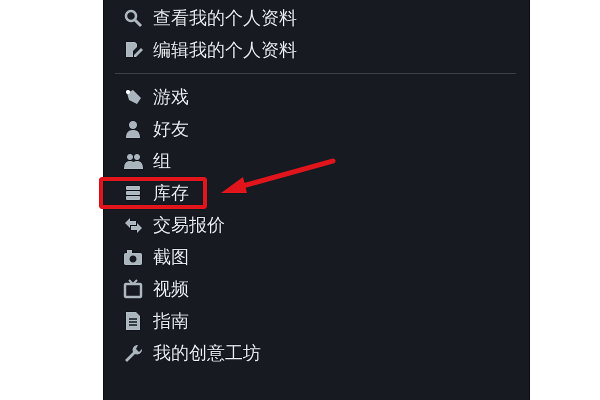 Image resolution: width=600 pixels, height=400 pixels. Describe the element at coordinates (133, 18) in the screenshot. I see `search-icon` at that location.